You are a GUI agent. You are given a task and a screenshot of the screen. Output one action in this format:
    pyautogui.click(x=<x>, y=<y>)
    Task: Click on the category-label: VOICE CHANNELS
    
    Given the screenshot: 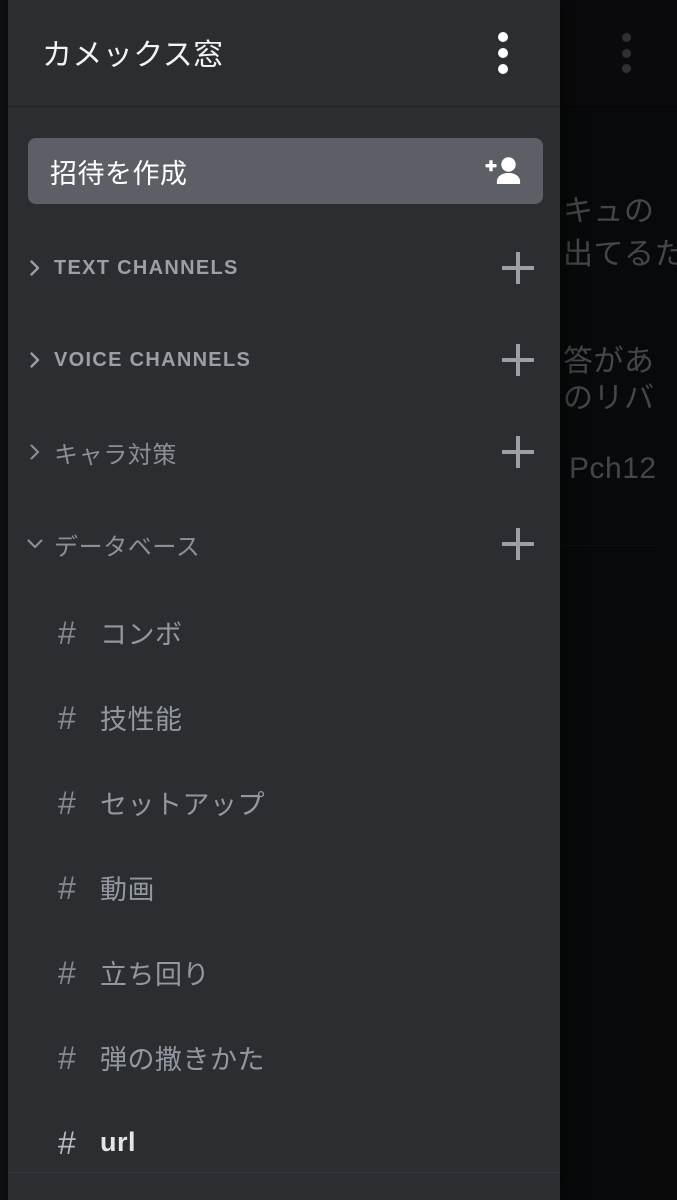 What is the action you would take?
    pyautogui.click(x=153, y=359)
    